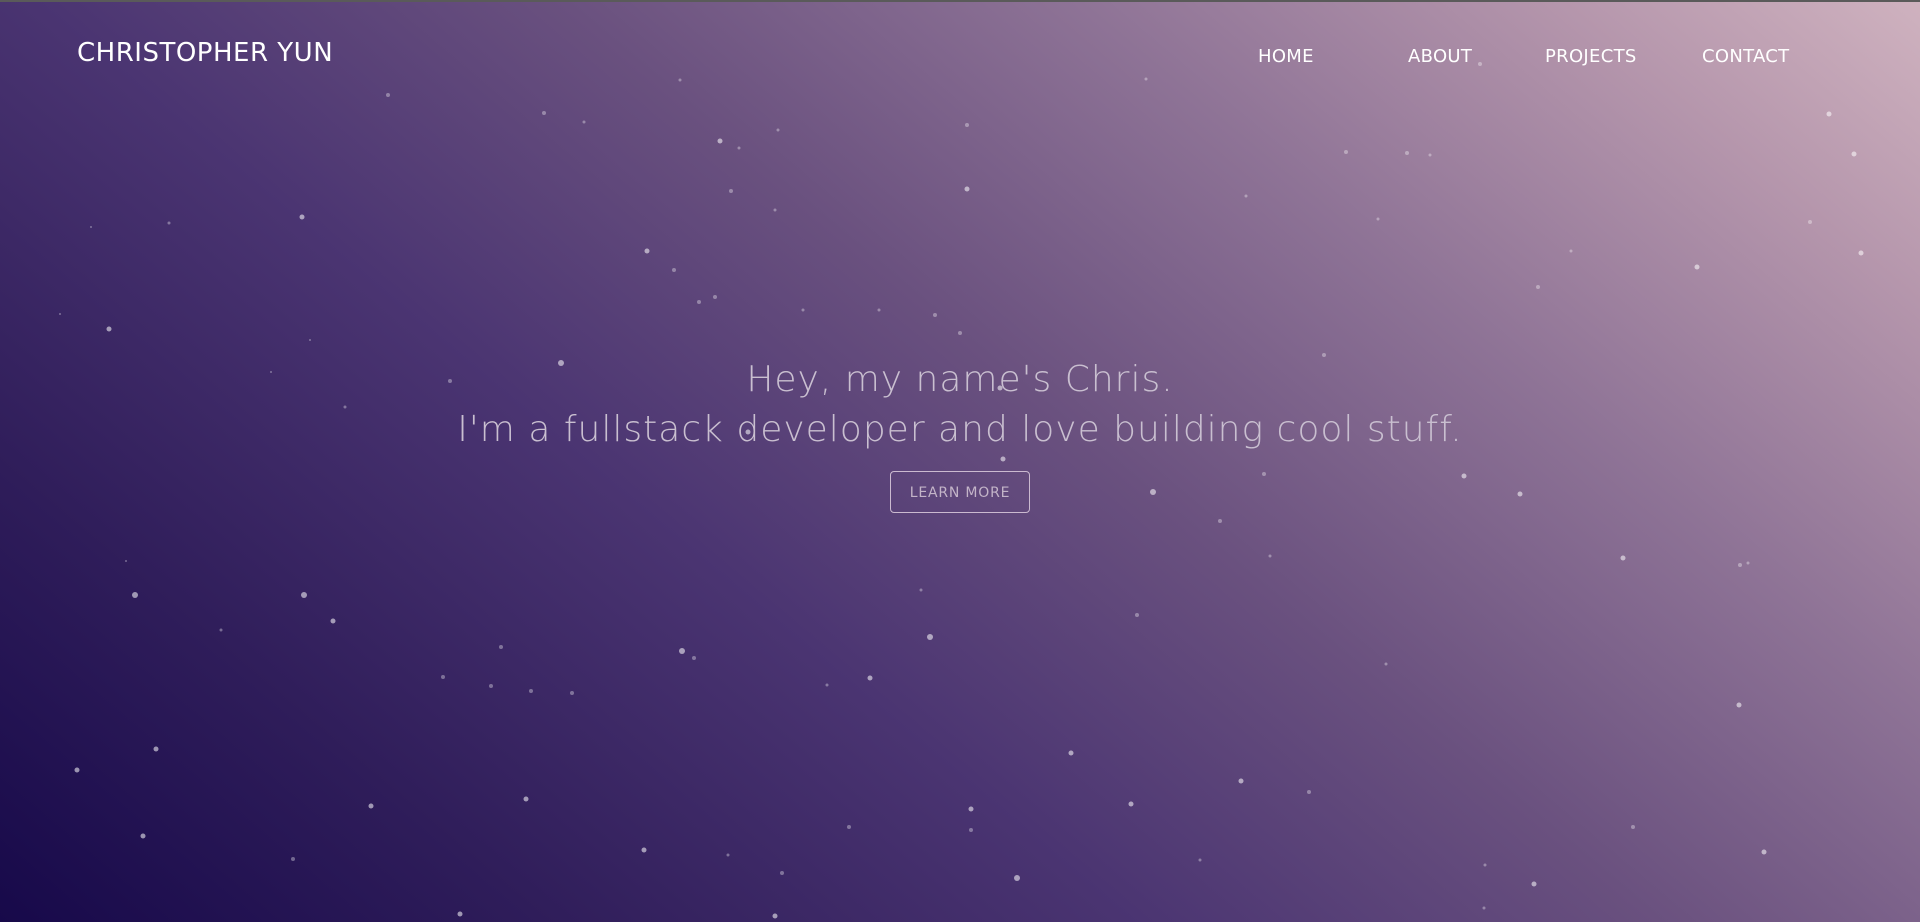  What do you see at coordinates (1286, 56) in the screenshot?
I see `nav-link-home: HOME` at bounding box center [1286, 56].